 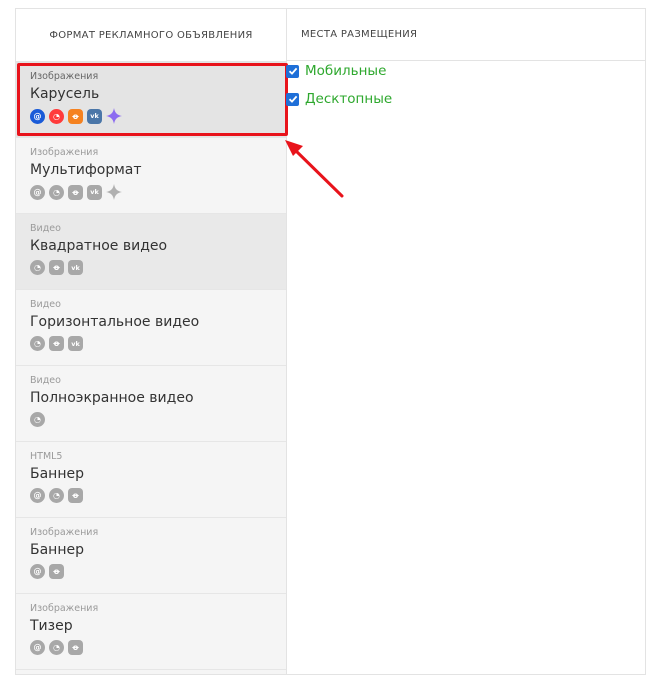 I want to click on format-item: HTML5 Баннер @ ◔ ꝋ, so click(x=151, y=480).